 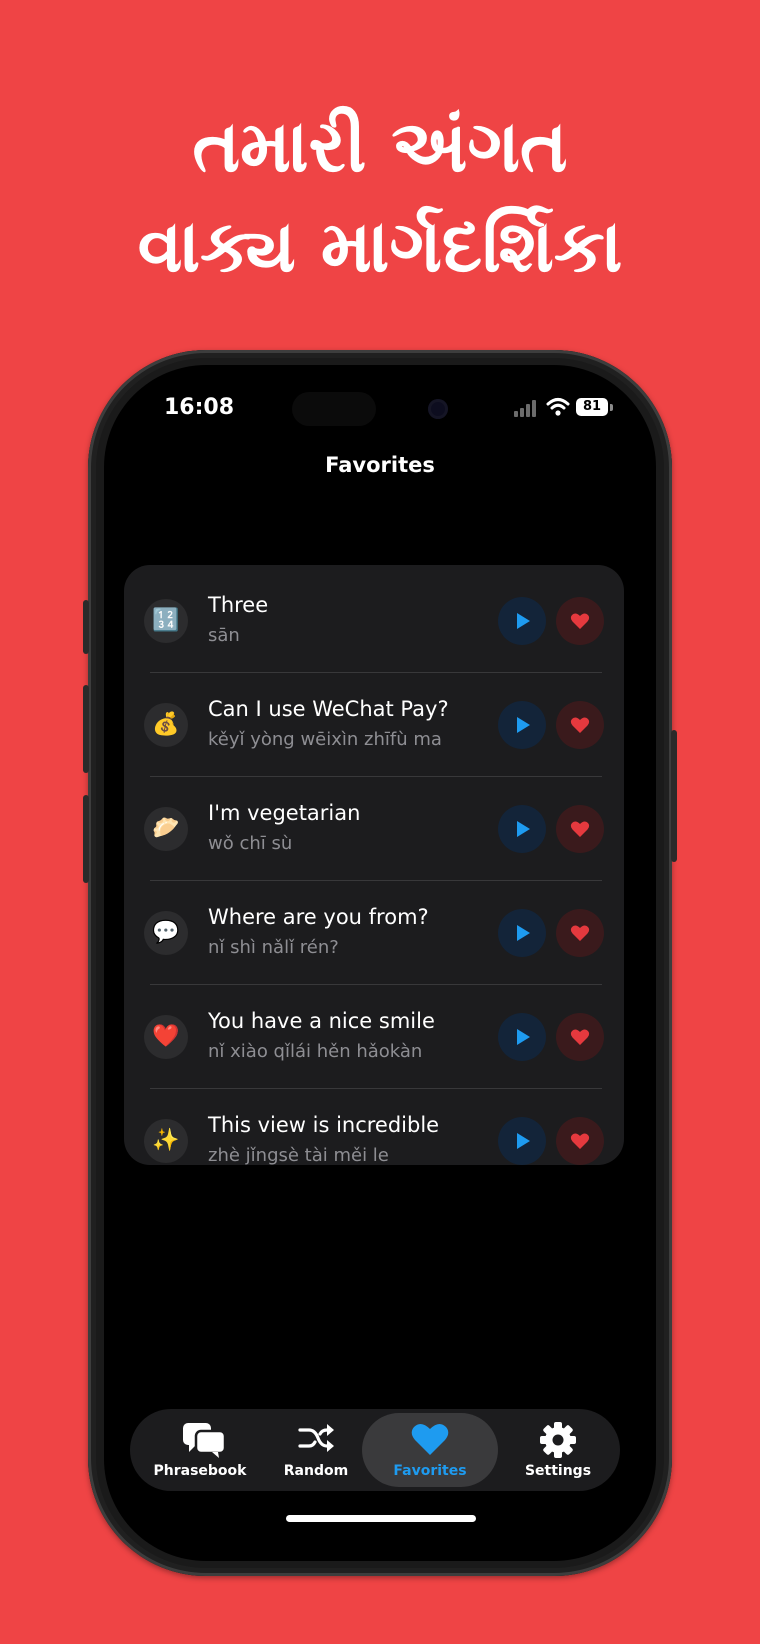 I want to click on phrase-text: This view is incredible, so click(x=324, y=1125).